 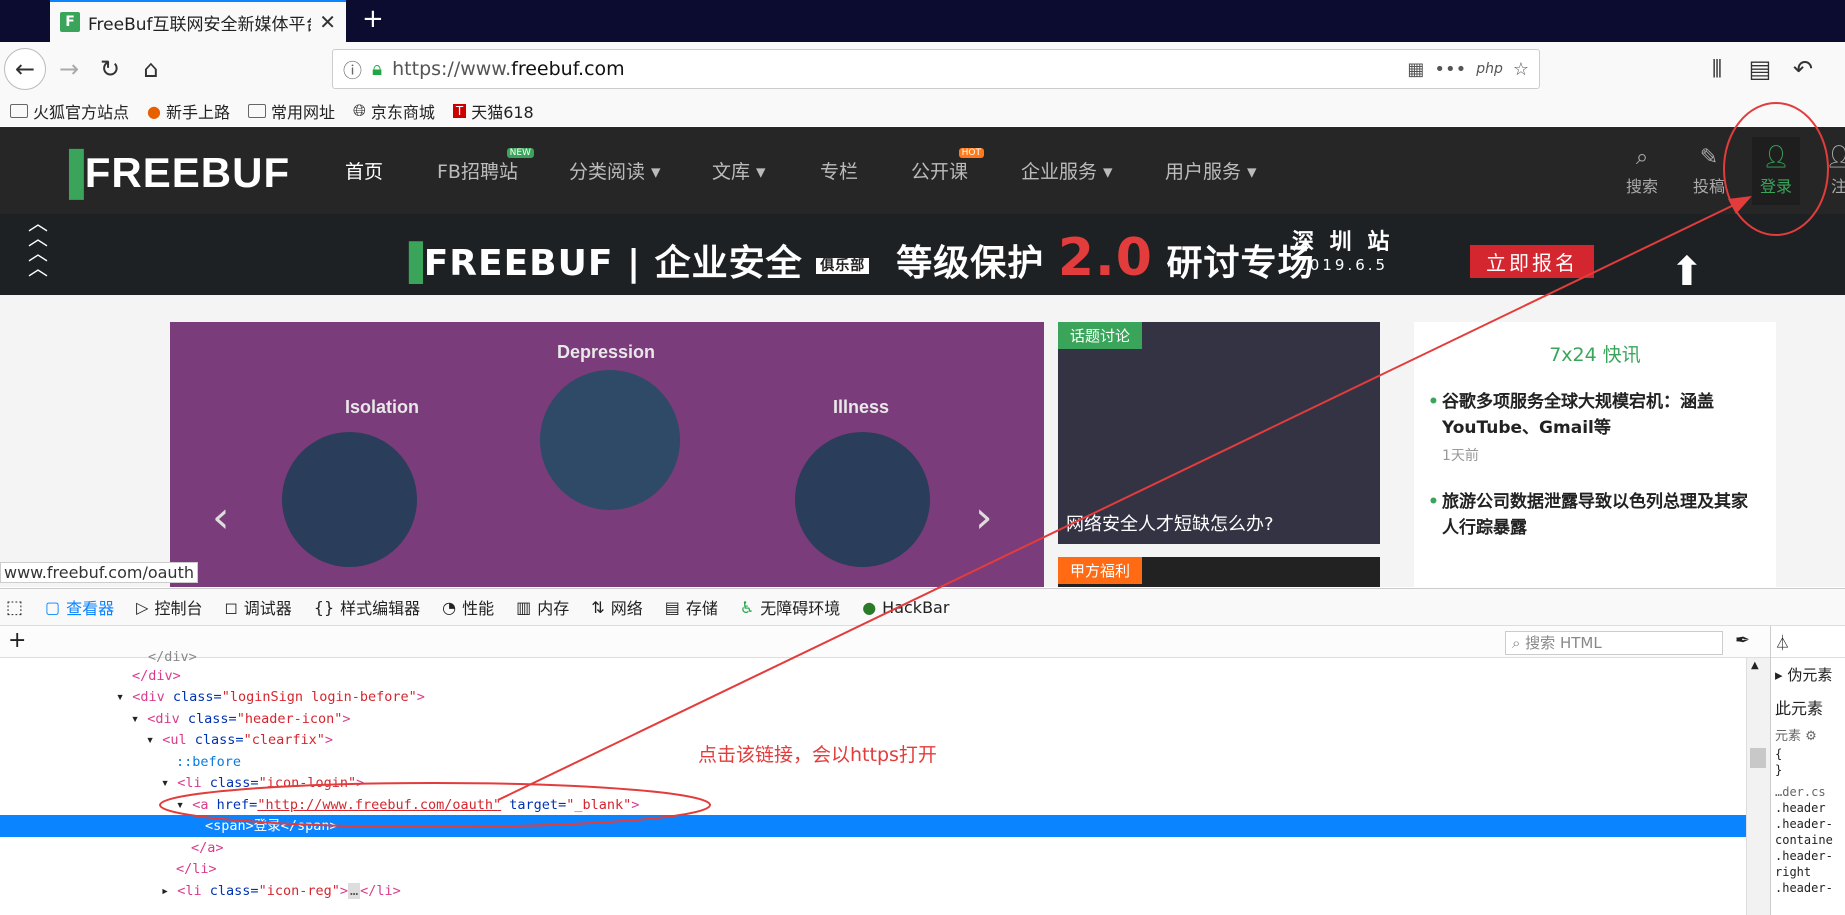 I want to click on isolation-illustration, so click(x=349, y=499).